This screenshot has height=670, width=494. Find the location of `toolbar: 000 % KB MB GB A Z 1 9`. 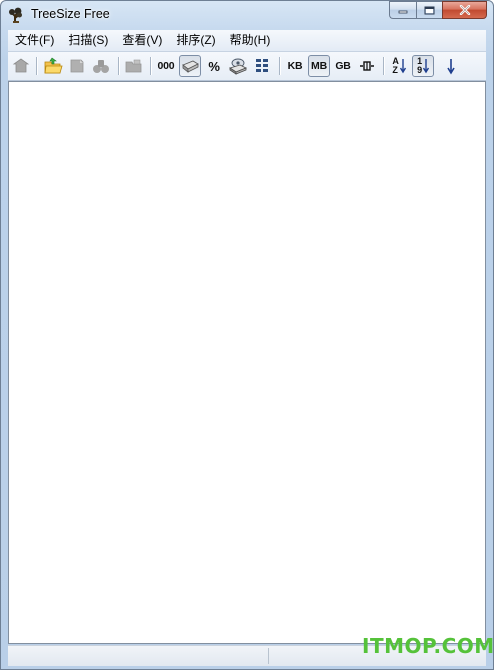

toolbar: 000 % KB MB GB A Z 1 9 is located at coordinates (247, 66).